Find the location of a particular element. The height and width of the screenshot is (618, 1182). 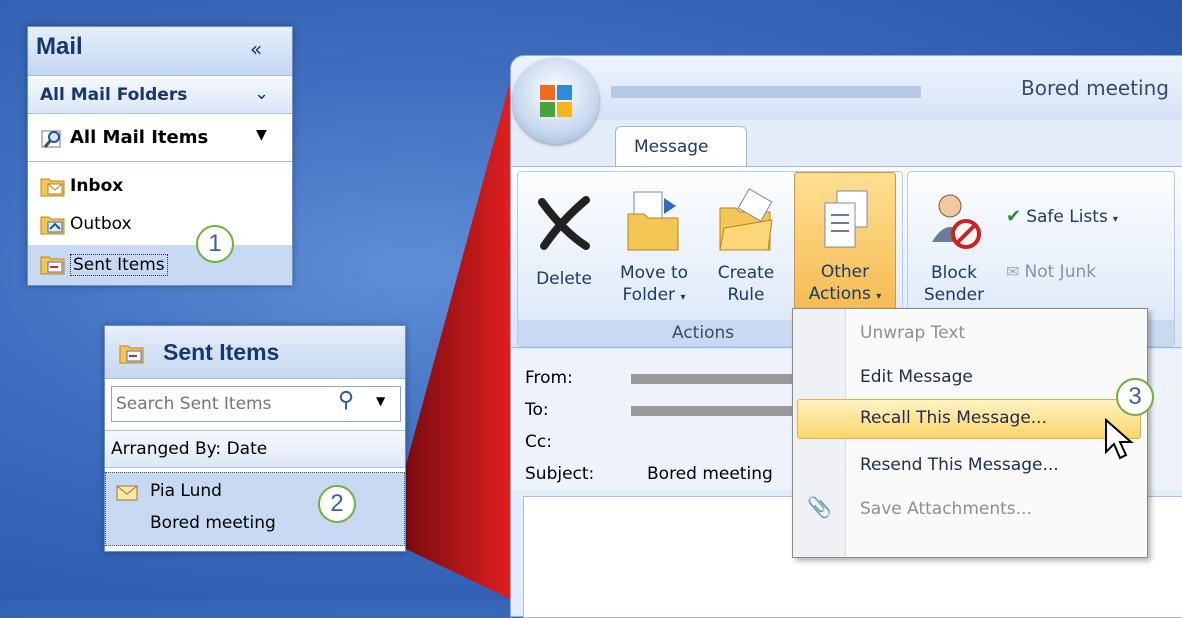

search-icon: ⚲ is located at coordinates (346, 400).